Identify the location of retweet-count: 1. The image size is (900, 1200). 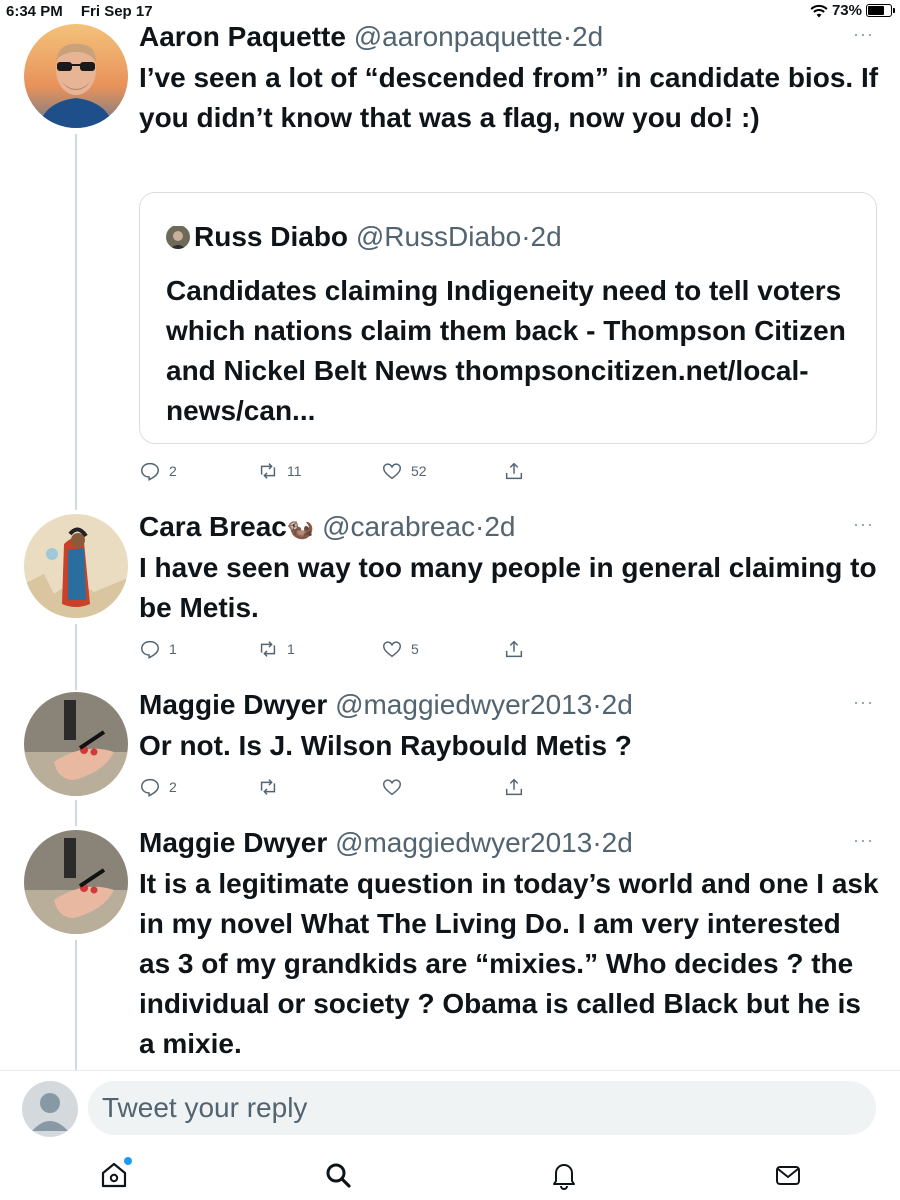
(291, 649).